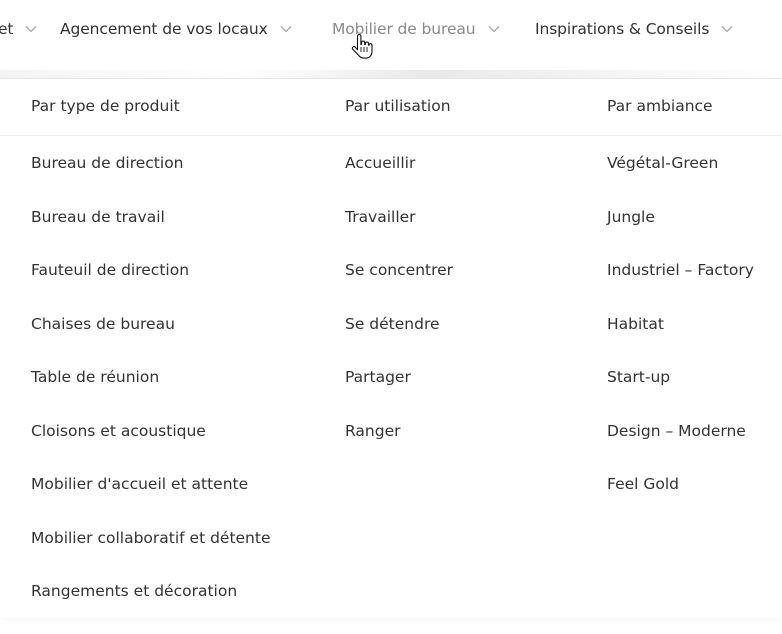  What do you see at coordinates (399, 179) in the screenshot?
I see `menu-link-accueillir: Accueillir` at bounding box center [399, 179].